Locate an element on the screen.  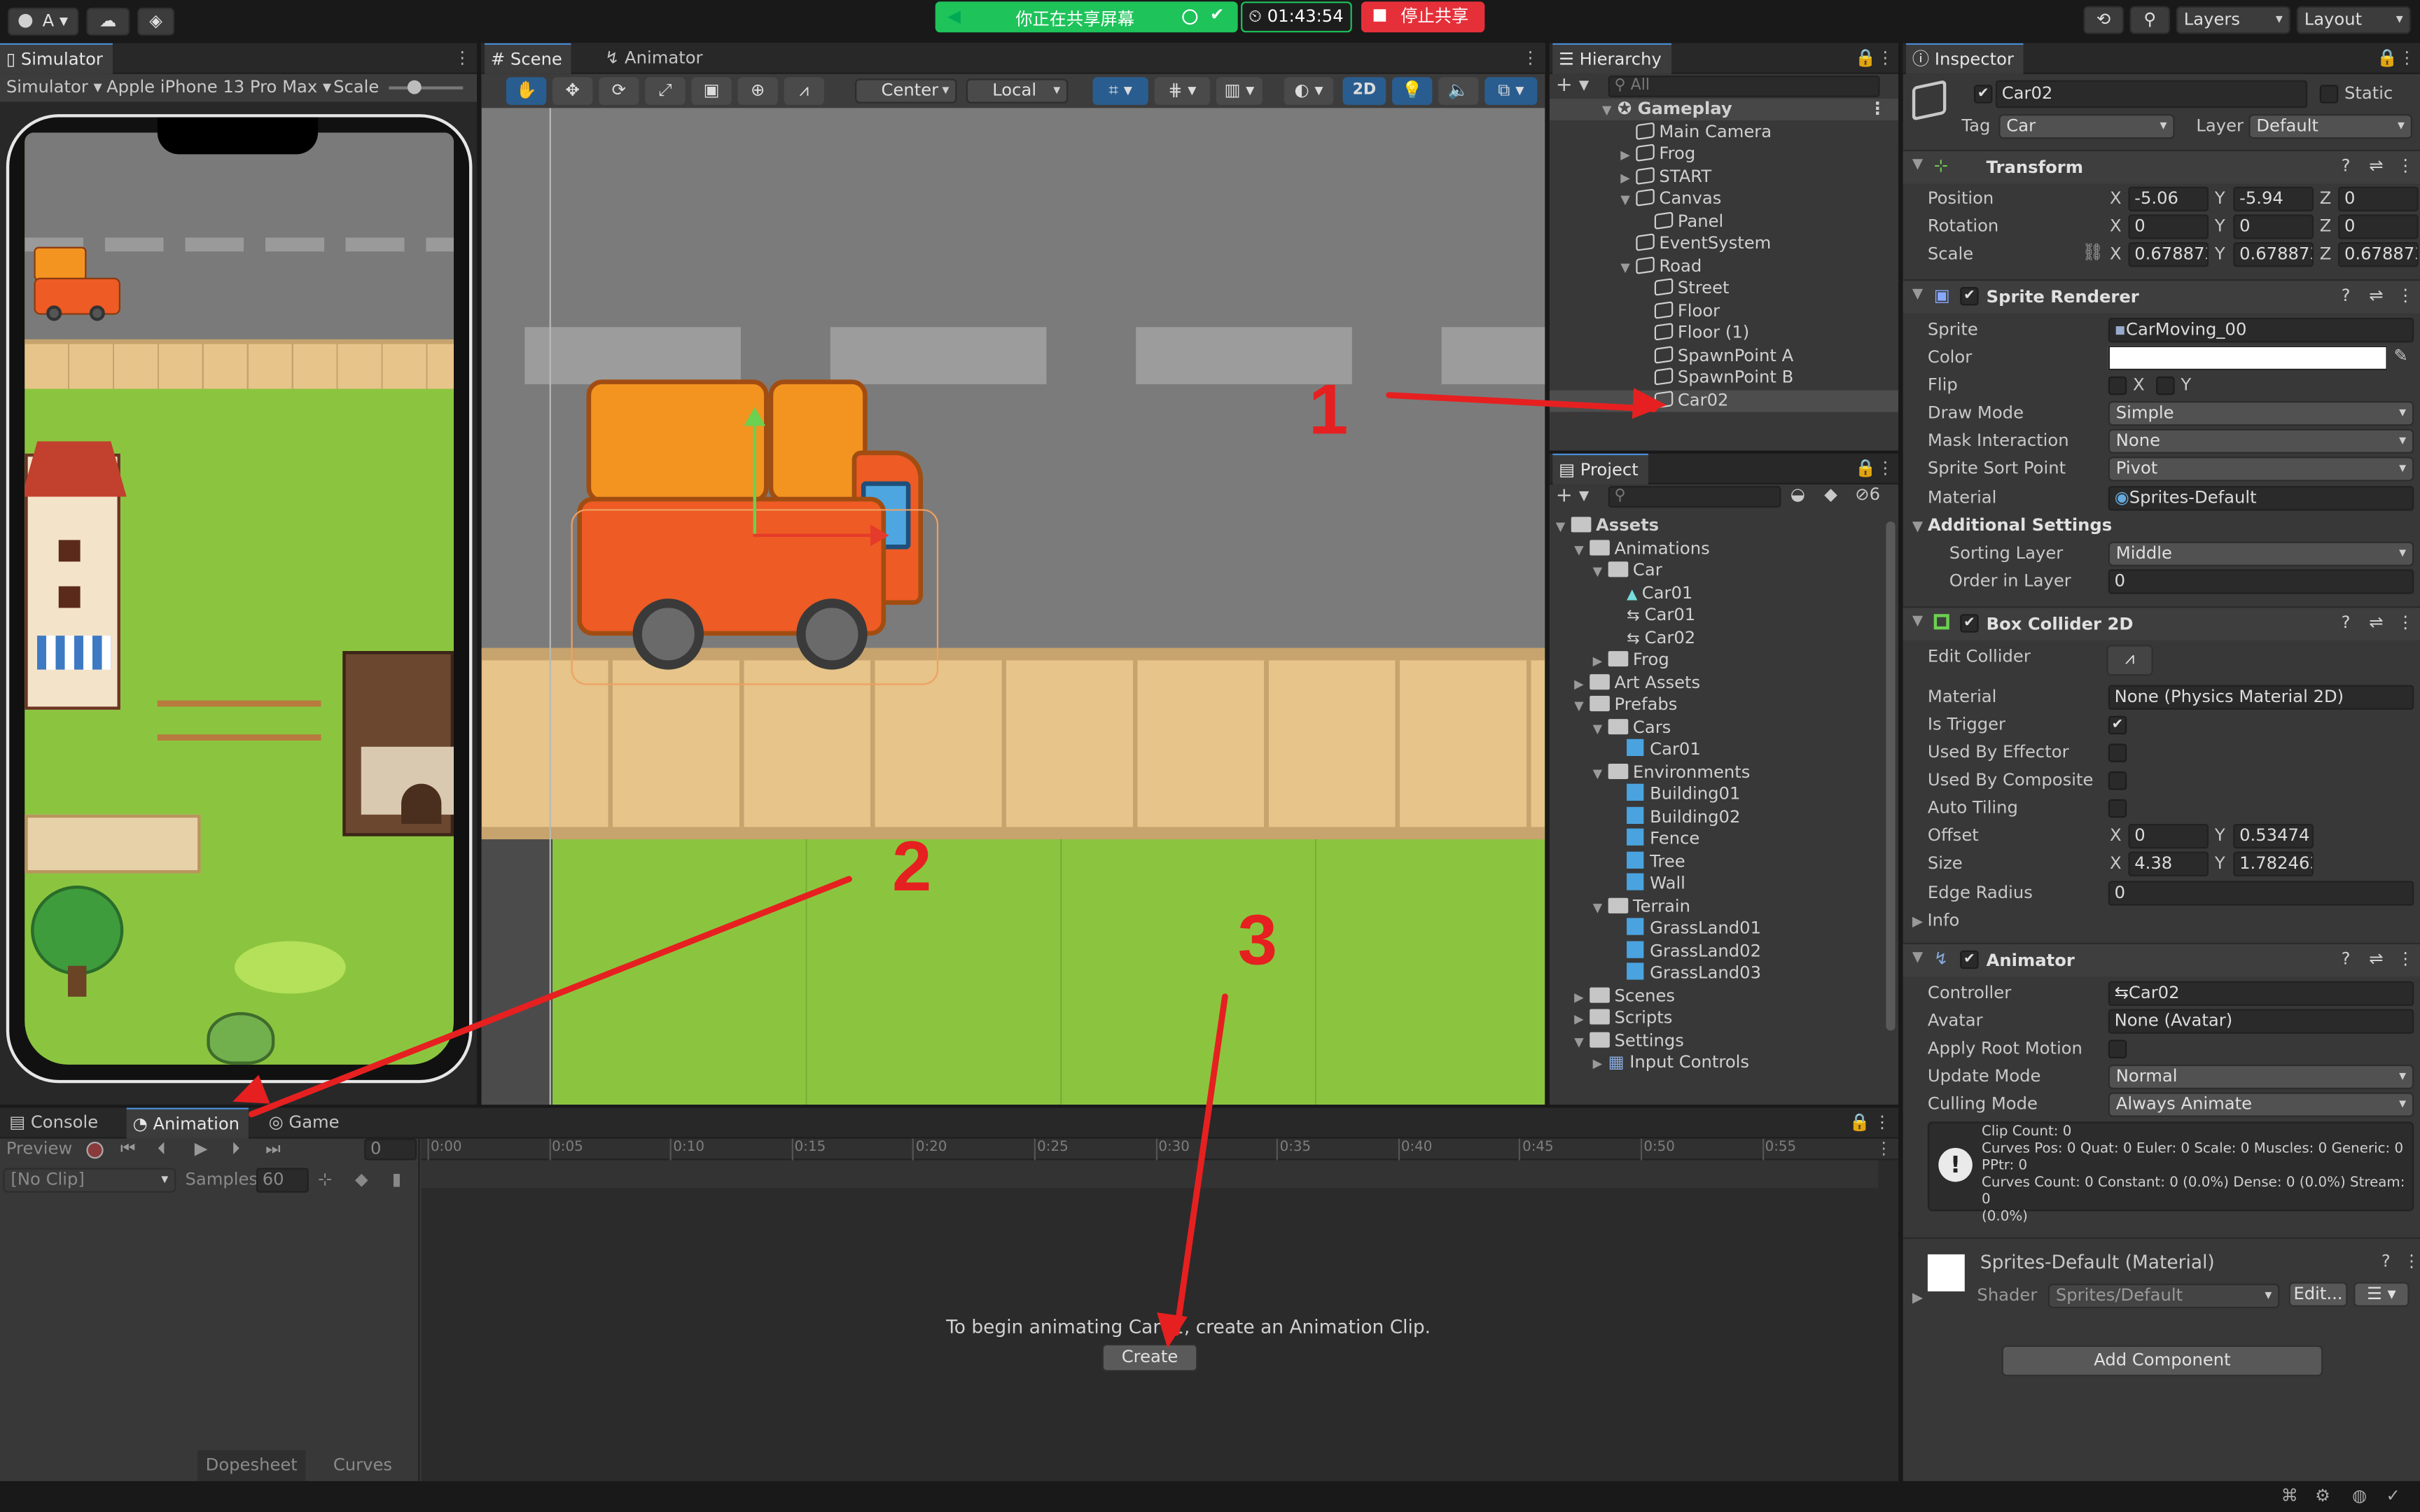
scale-slider-thumb is located at coordinates (414, 87).